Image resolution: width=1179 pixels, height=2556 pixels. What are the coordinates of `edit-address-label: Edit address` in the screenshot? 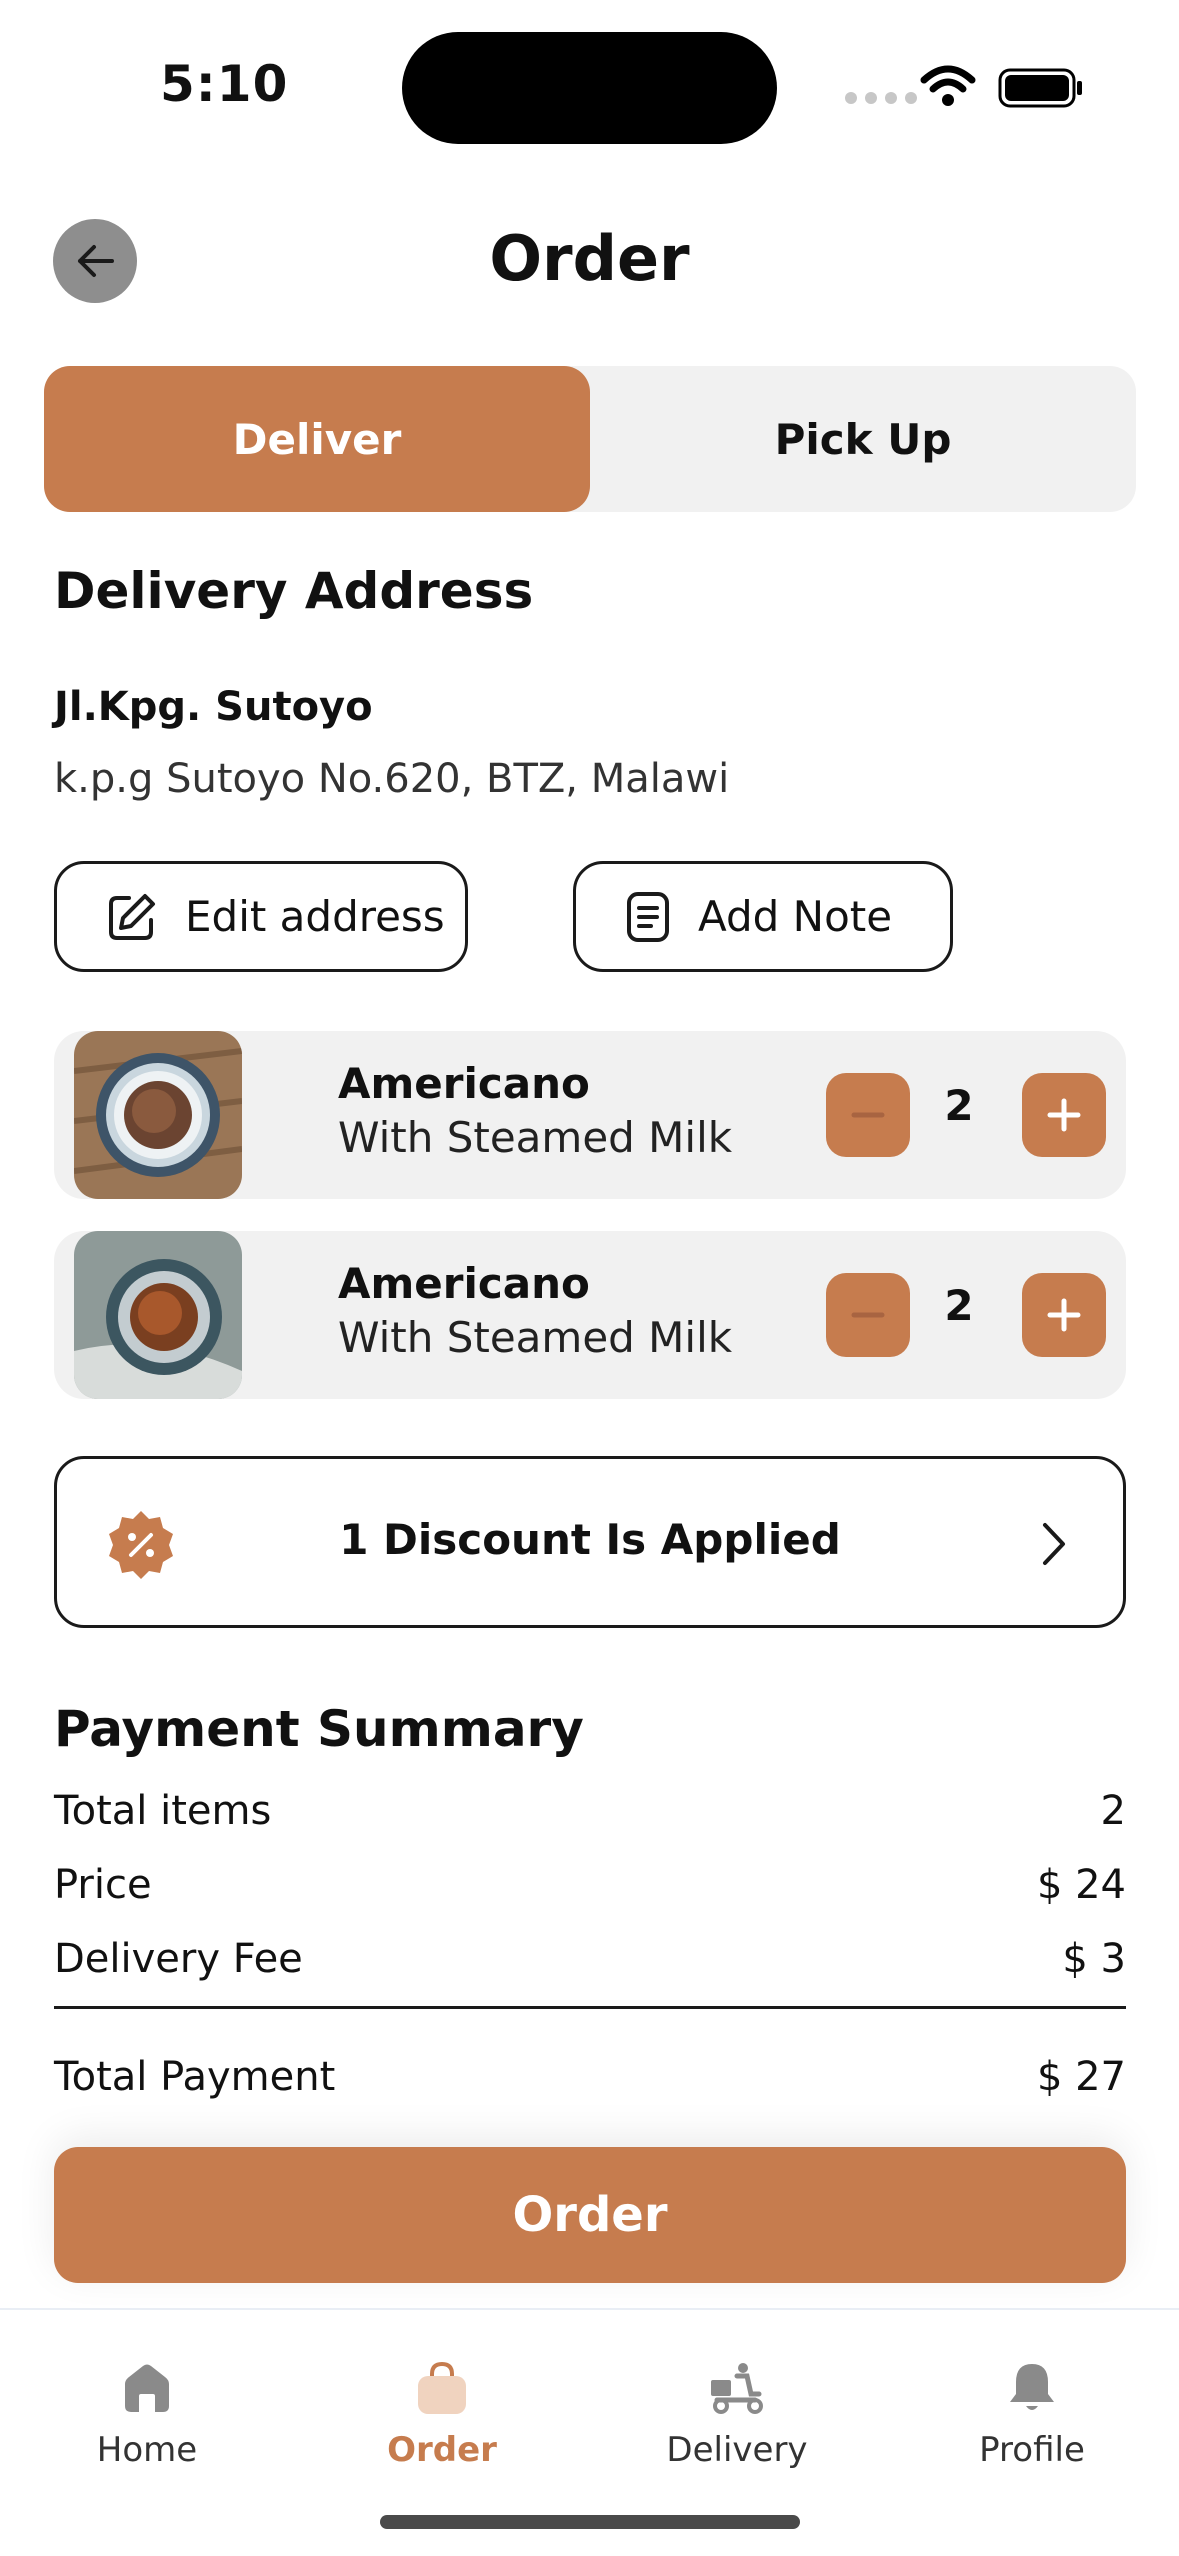 It's located at (315, 916).